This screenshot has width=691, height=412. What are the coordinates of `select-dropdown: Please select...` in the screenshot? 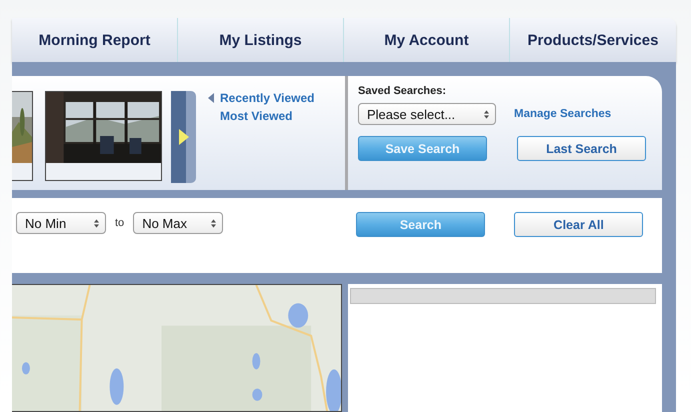 It's located at (427, 114).